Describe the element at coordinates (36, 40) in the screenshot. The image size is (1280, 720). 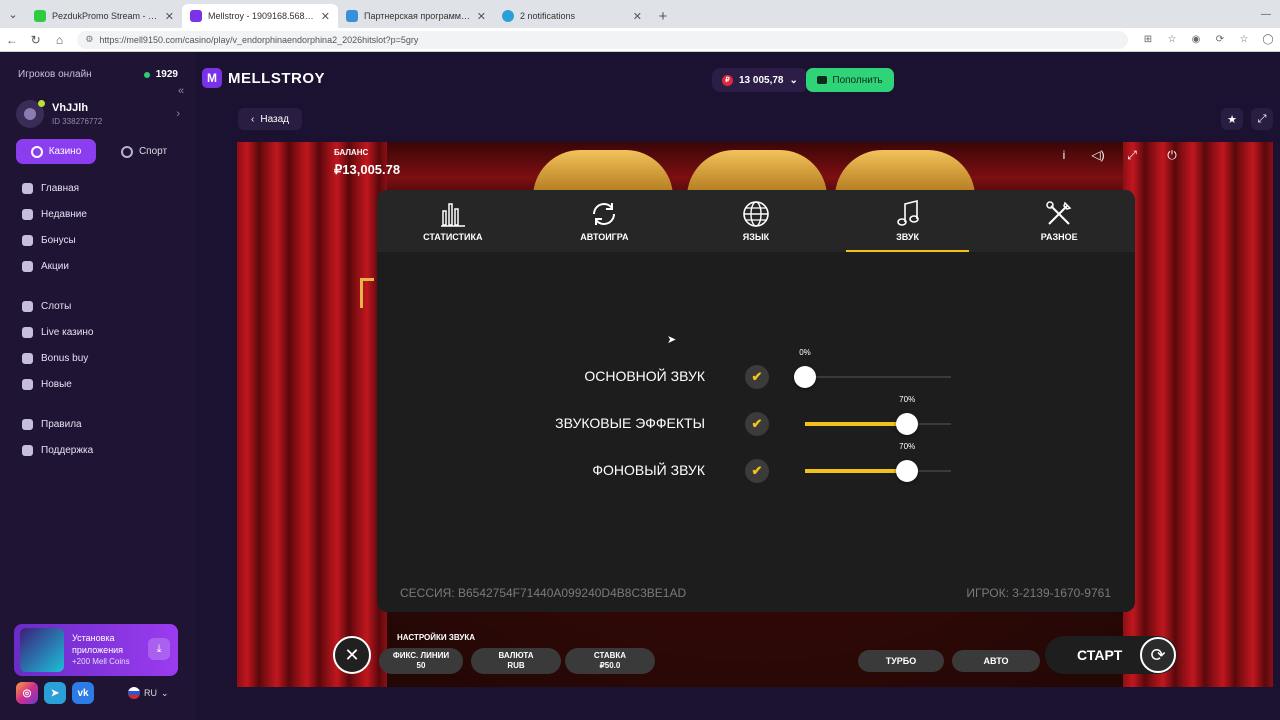
I see `reload-icon: ↻` at that location.